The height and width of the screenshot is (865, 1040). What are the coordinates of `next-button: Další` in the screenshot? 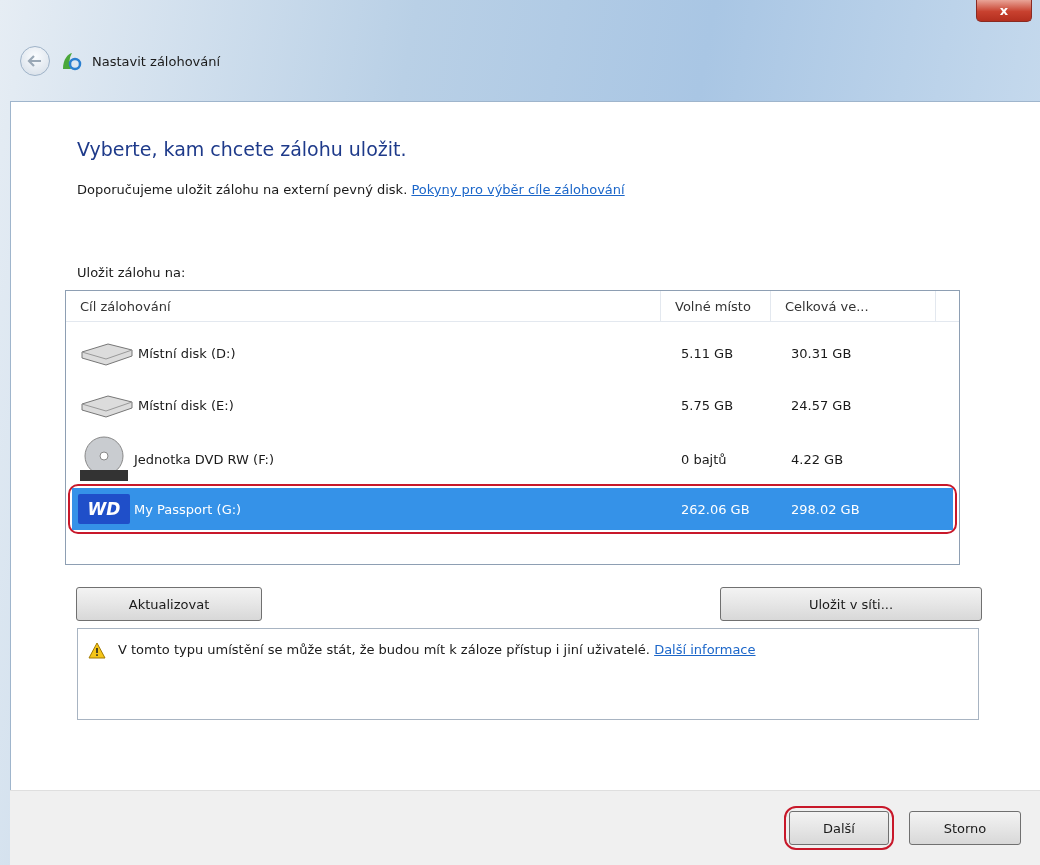 It's located at (839, 828).